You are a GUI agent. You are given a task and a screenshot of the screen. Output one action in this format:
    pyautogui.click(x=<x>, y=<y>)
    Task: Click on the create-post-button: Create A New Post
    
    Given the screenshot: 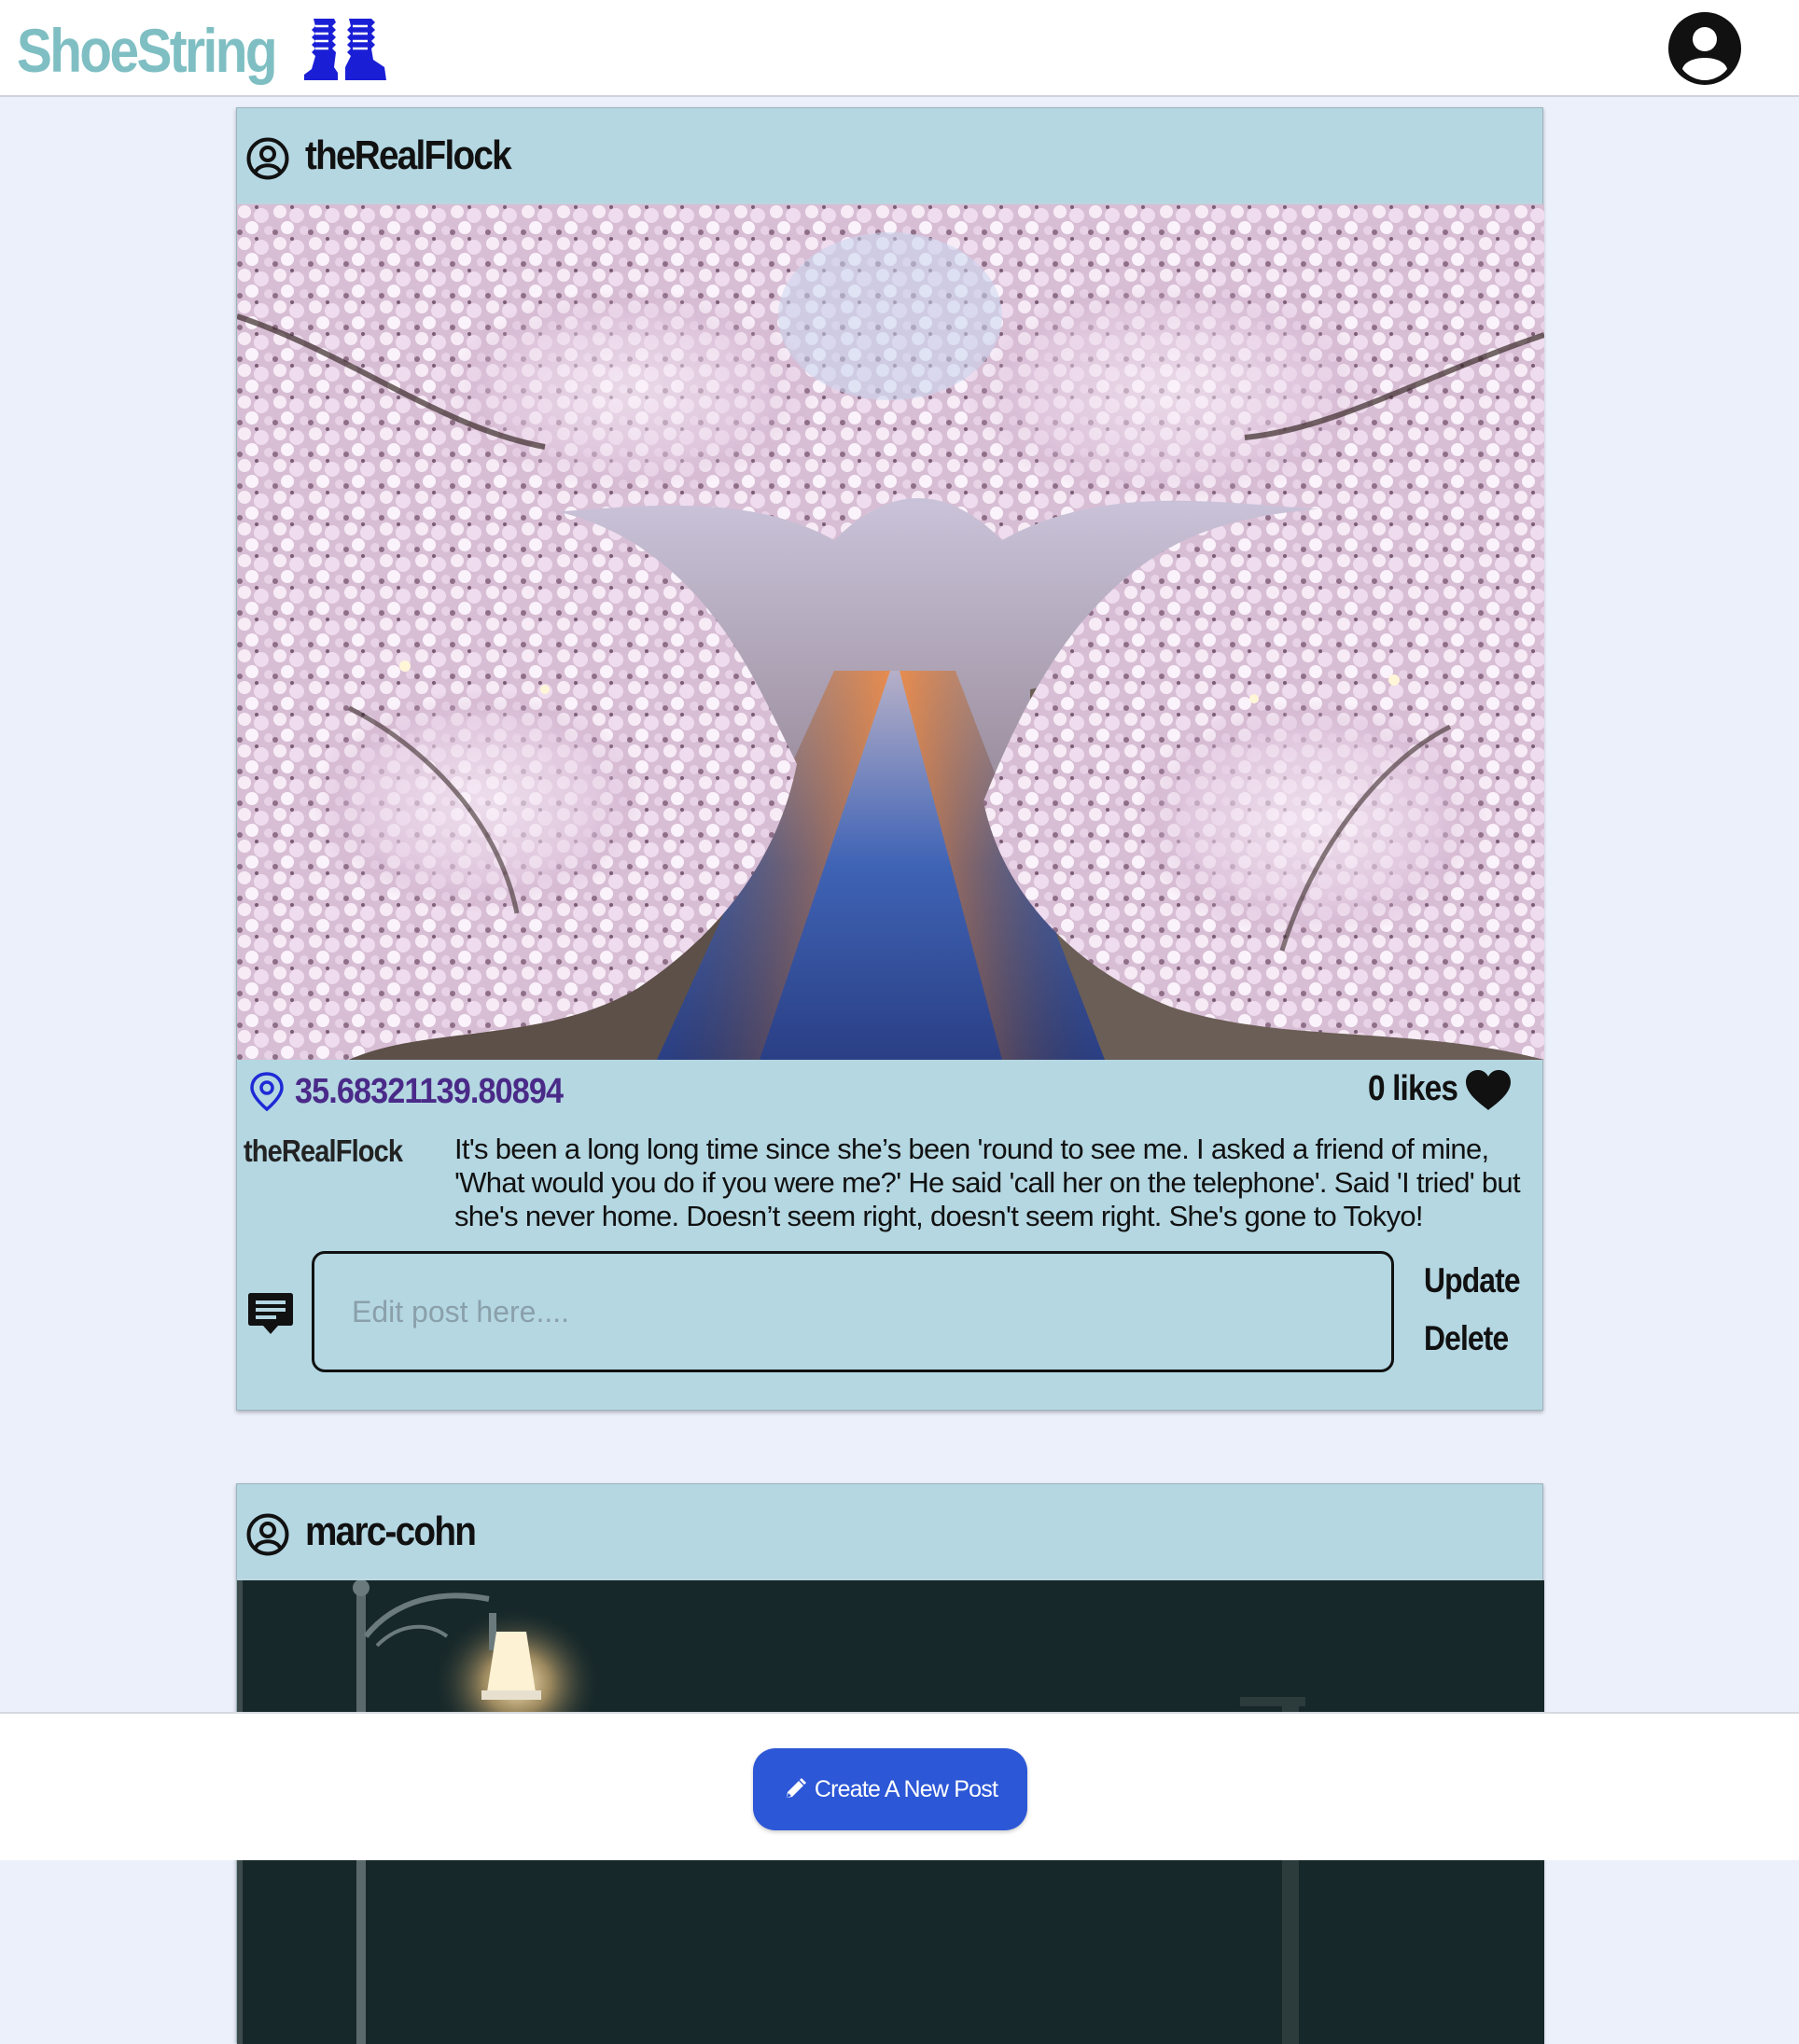 What is the action you would take?
    pyautogui.click(x=890, y=1789)
    